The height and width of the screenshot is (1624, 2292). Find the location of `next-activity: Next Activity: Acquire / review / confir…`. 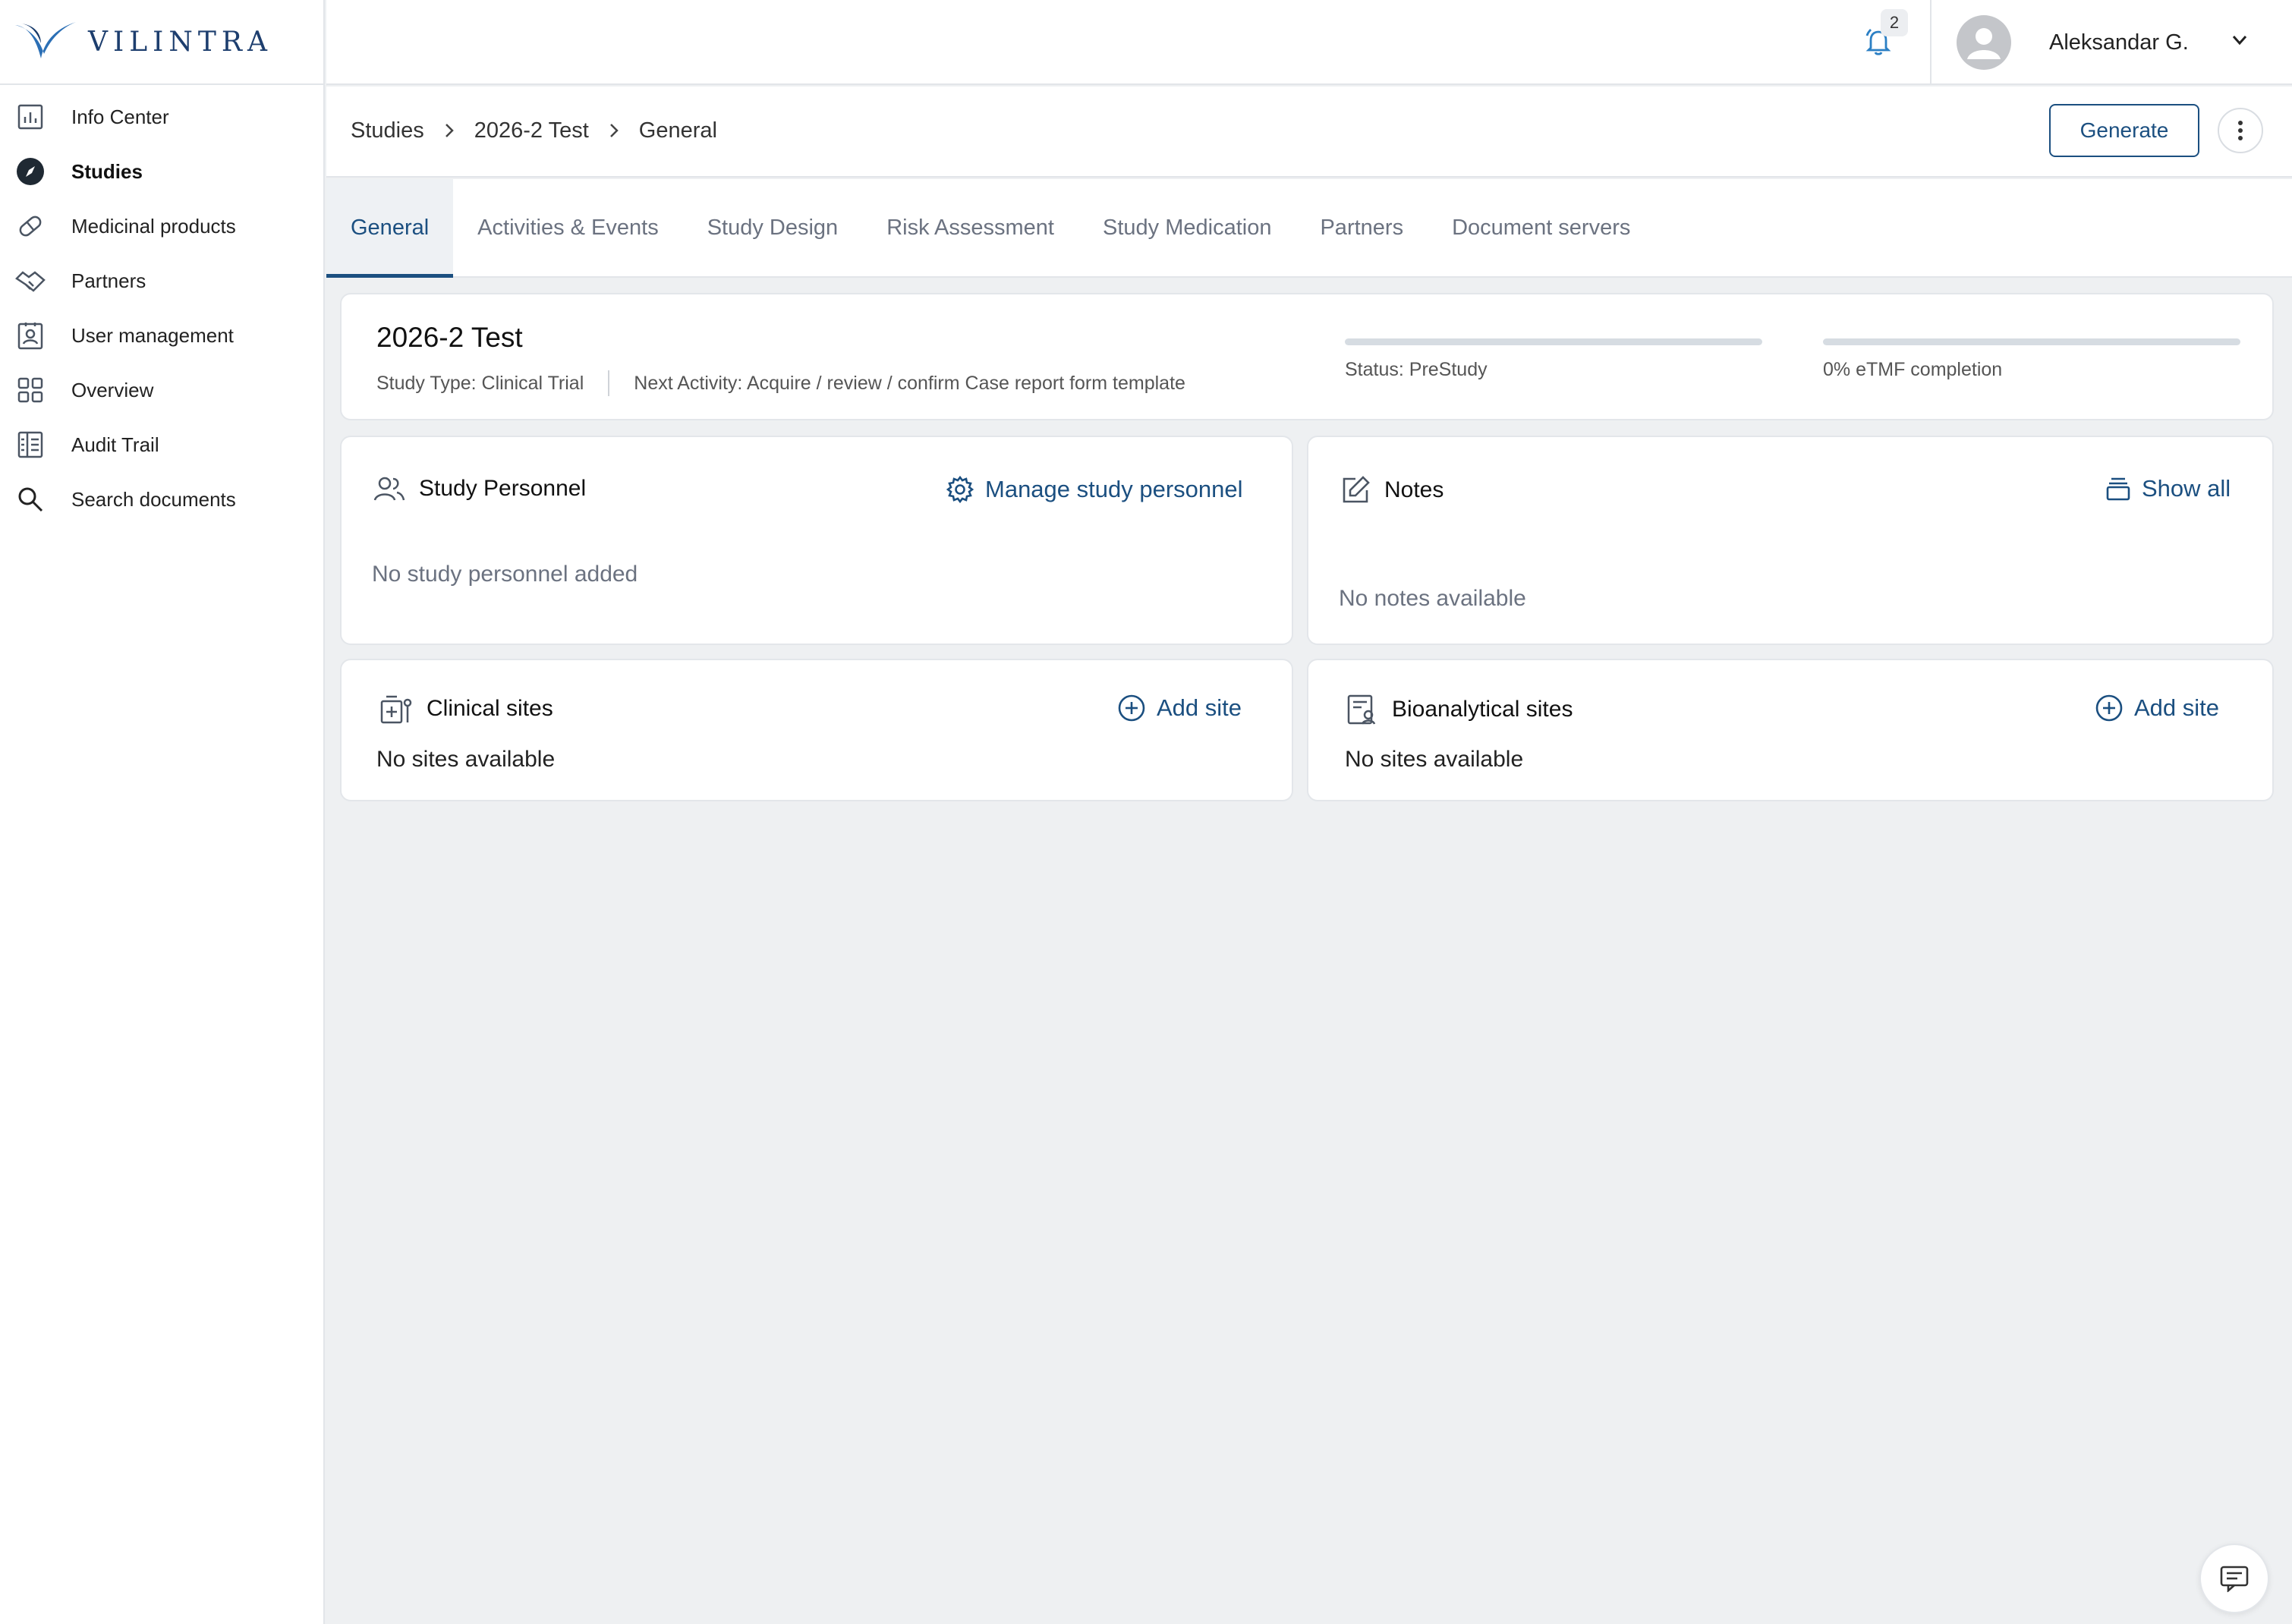

next-activity: Next Activity: Acquire / review / confir… is located at coordinates (909, 383).